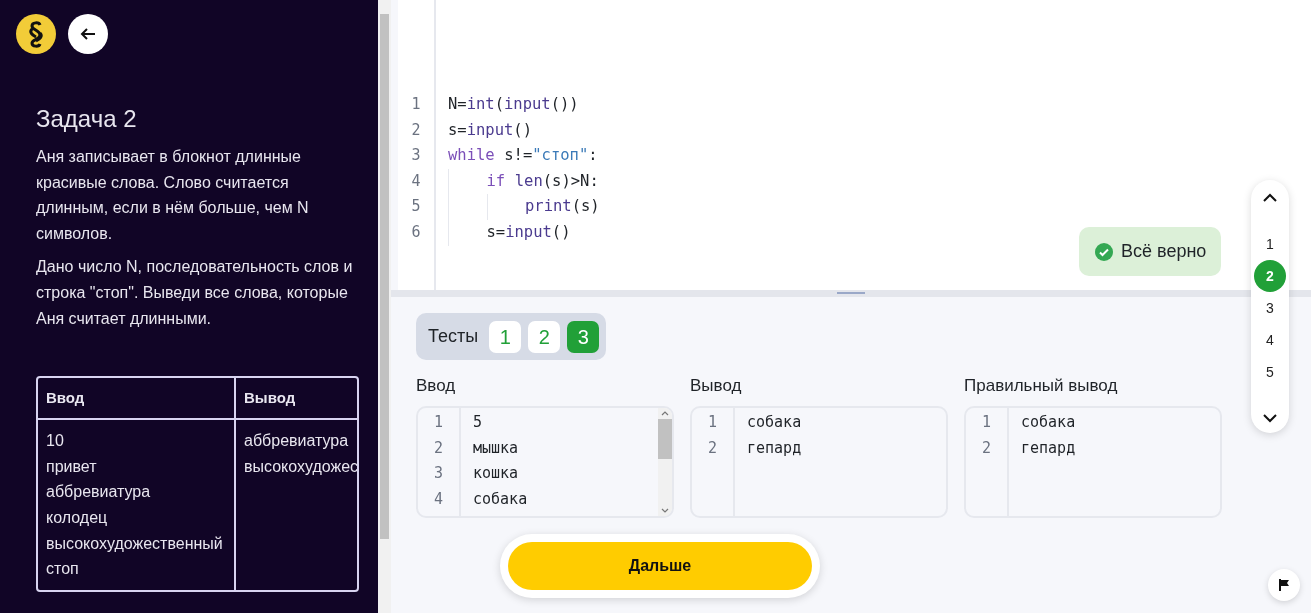 The image size is (1311, 613). What do you see at coordinates (453, 336) in the screenshot?
I see `tests-label: Тесты` at bounding box center [453, 336].